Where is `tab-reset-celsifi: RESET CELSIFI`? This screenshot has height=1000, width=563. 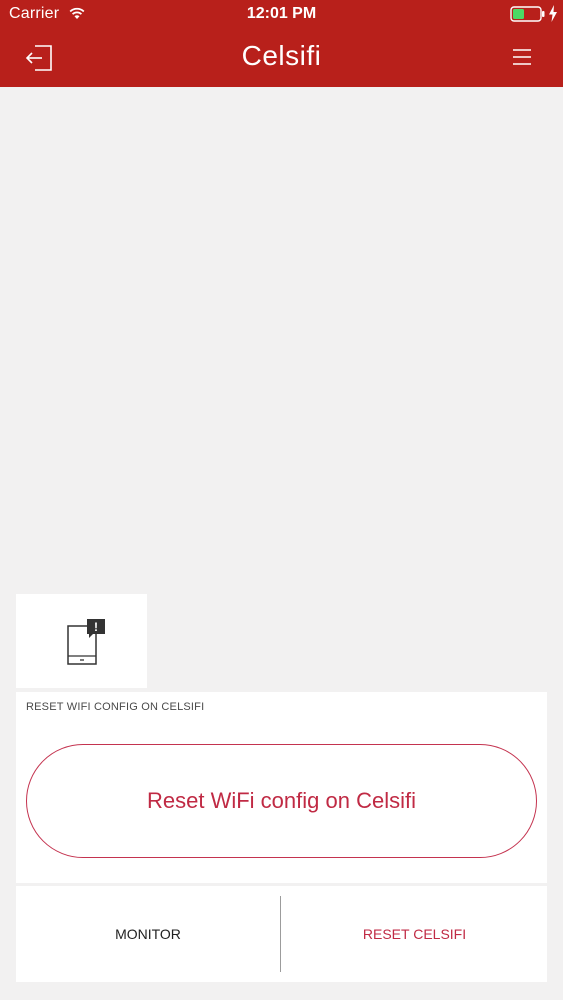
tab-reset-celsifi: RESET CELSIFI is located at coordinates (414, 934).